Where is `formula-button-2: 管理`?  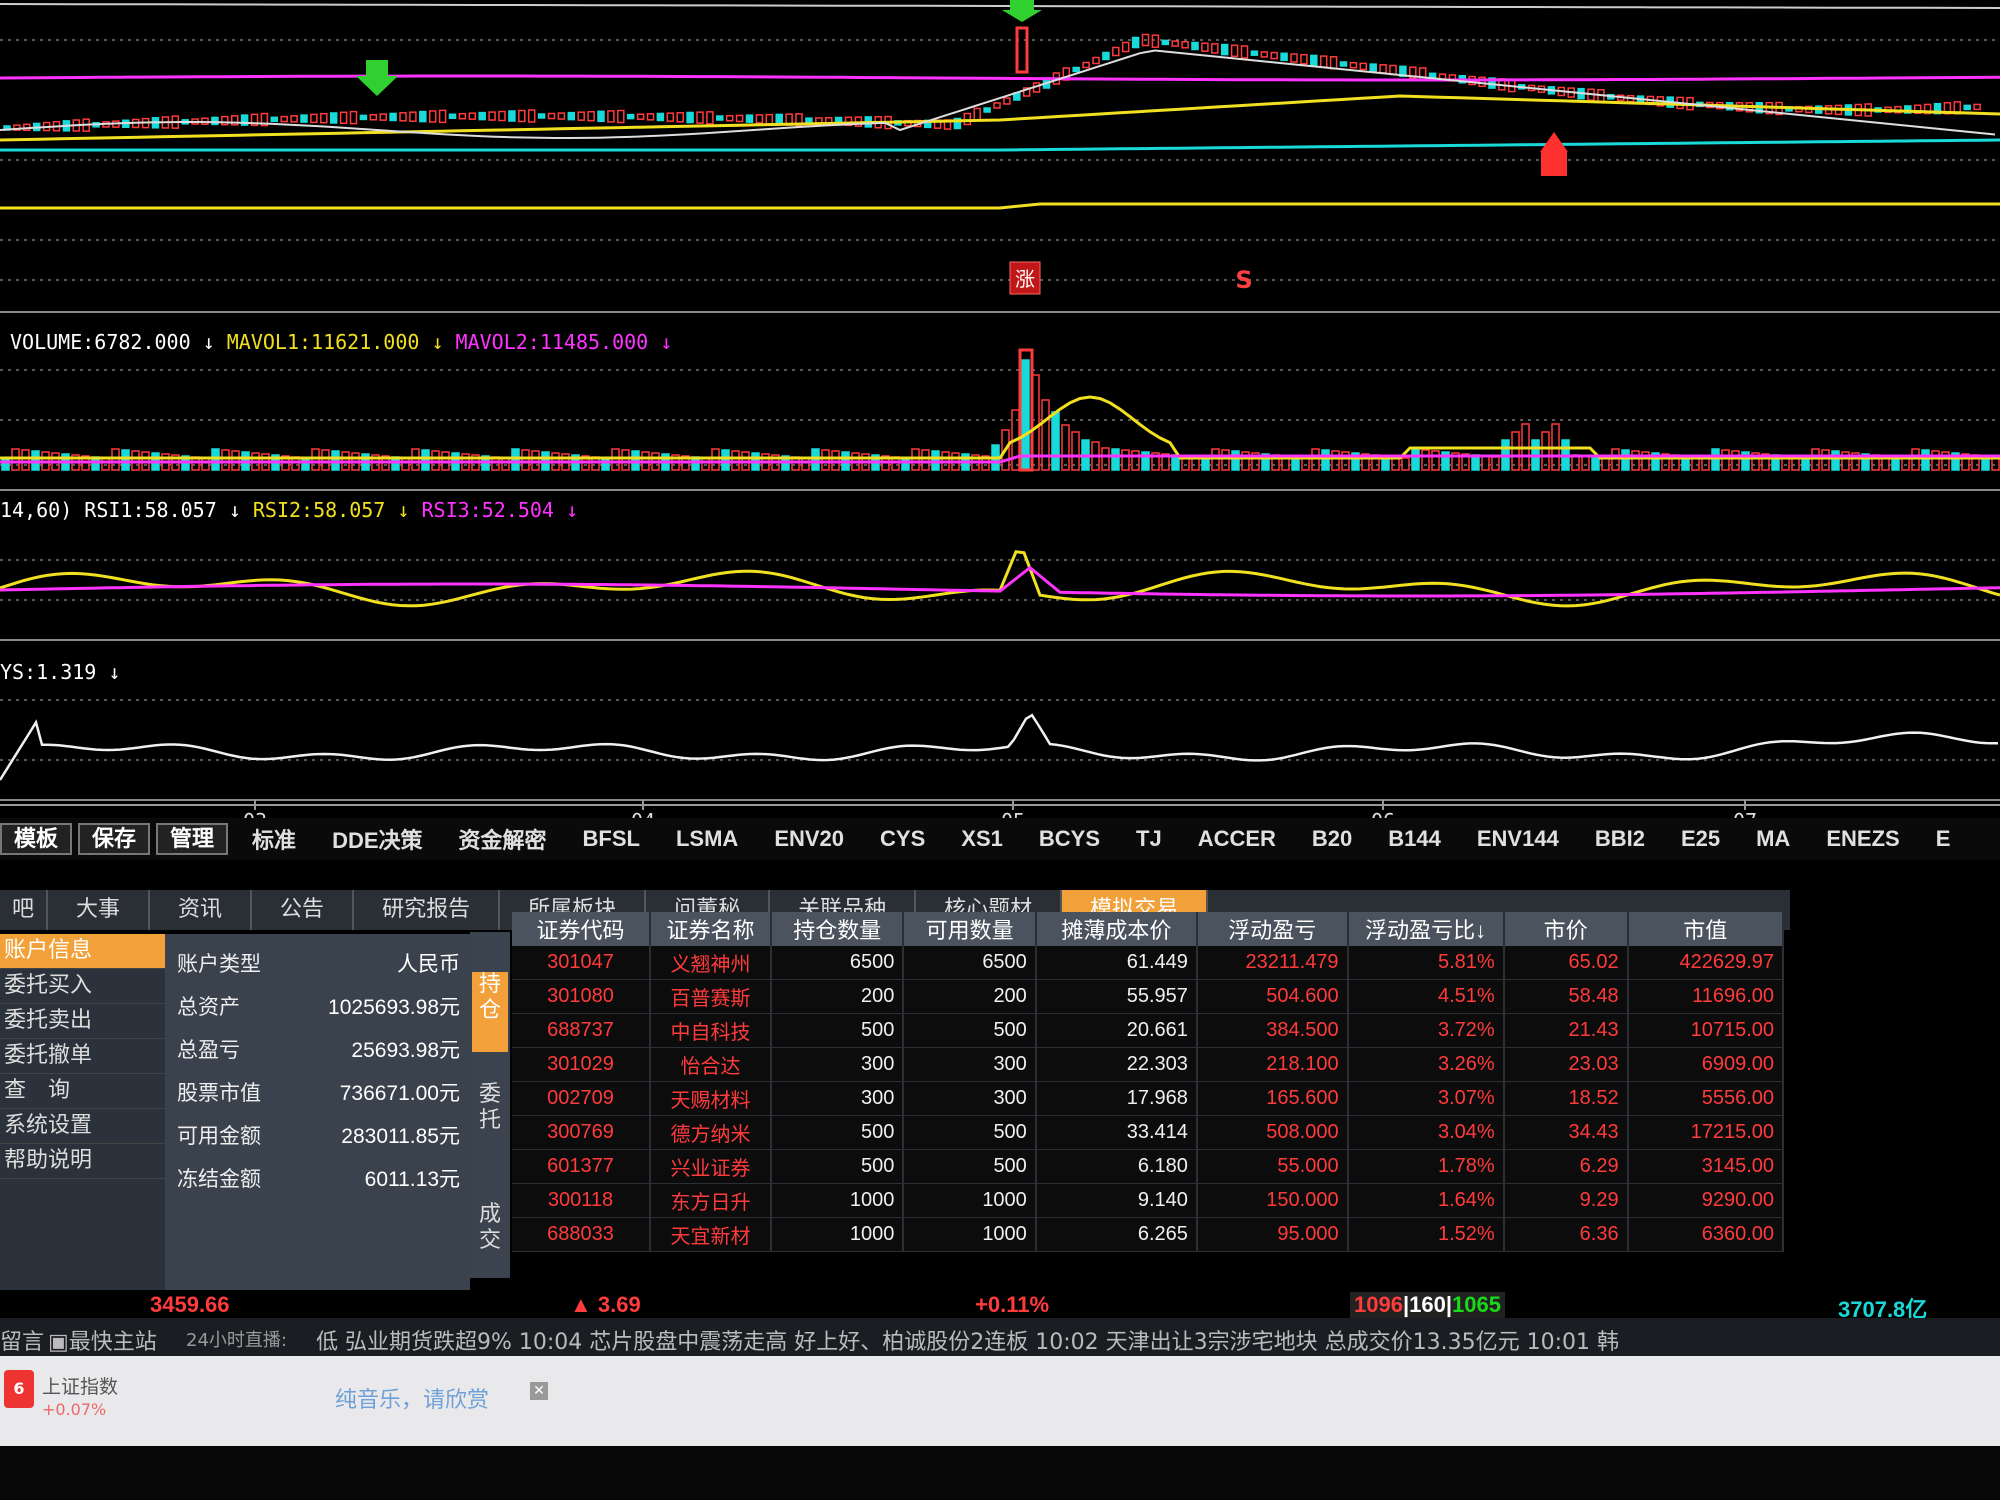
formula-button-2: 管理 is located at coordinates (192, 839).